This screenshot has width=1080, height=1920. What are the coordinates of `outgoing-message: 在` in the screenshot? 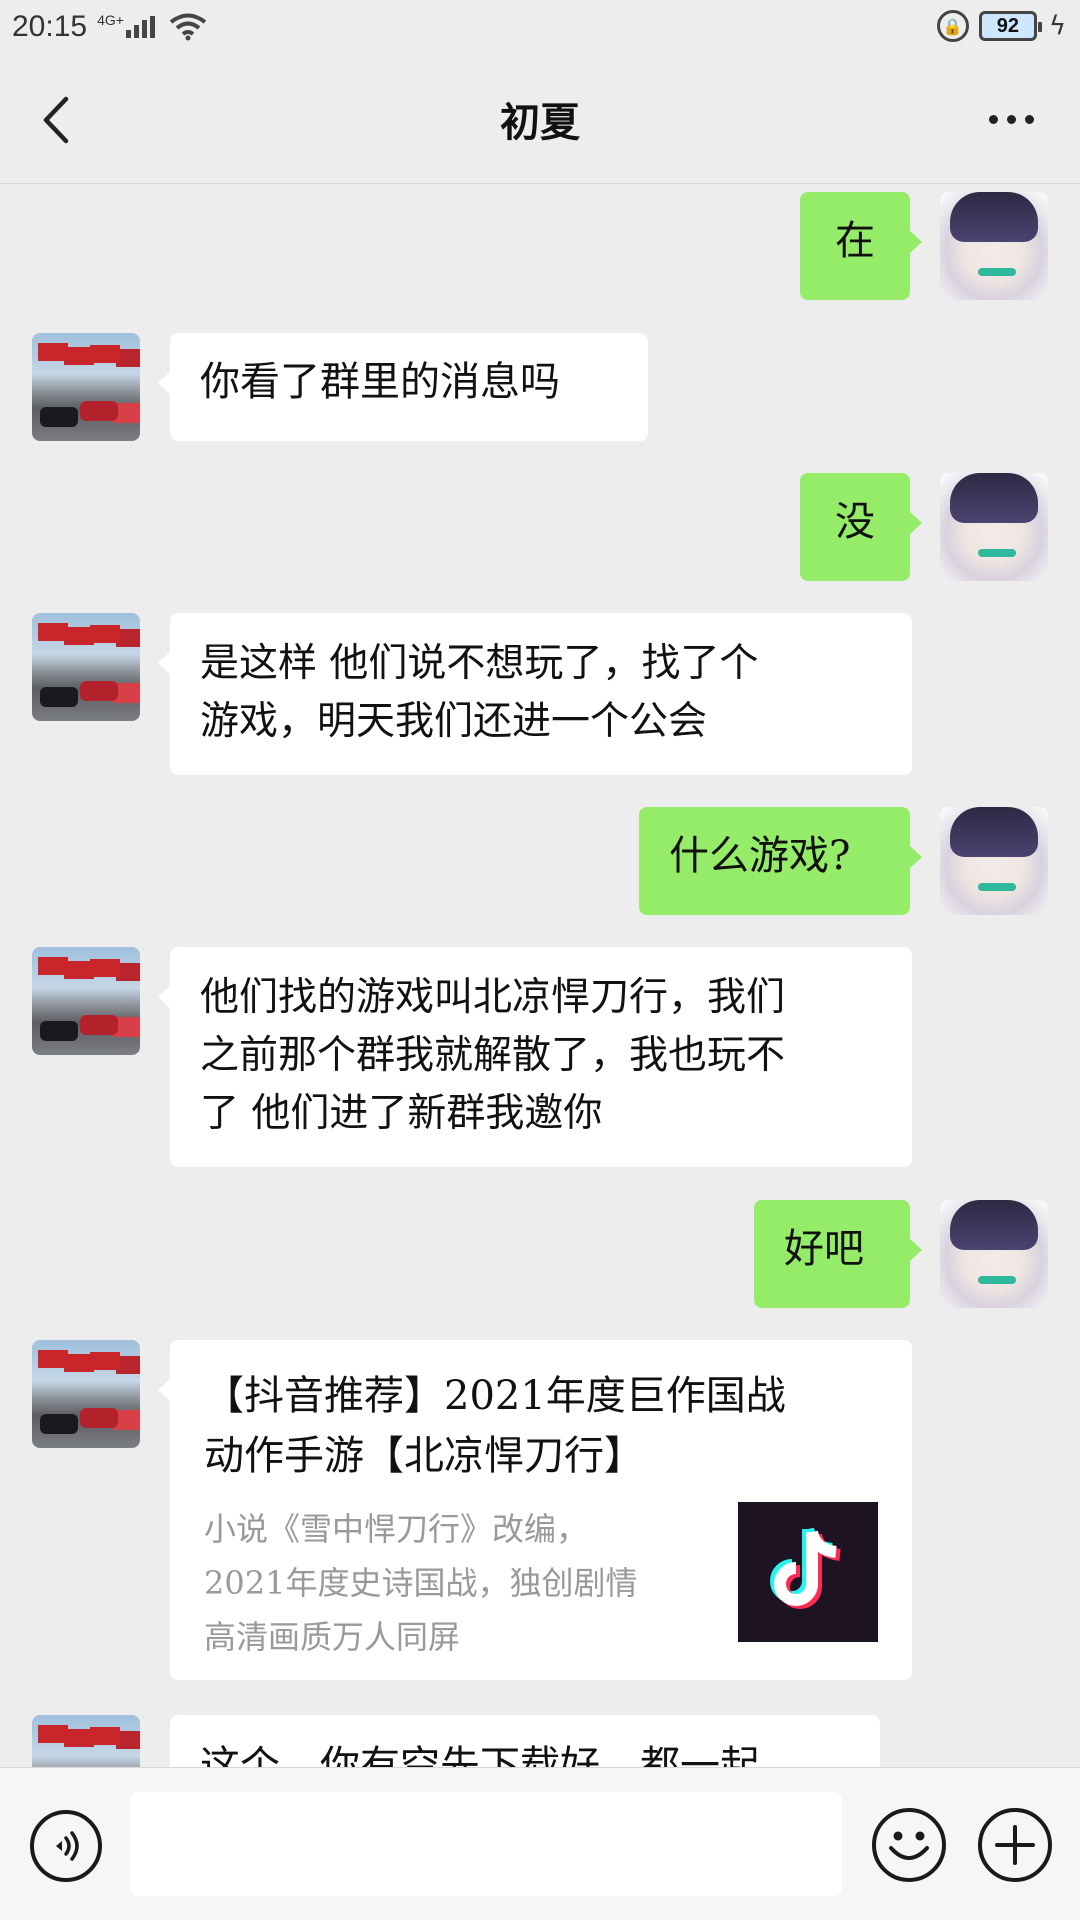 It's located at (861, 246).